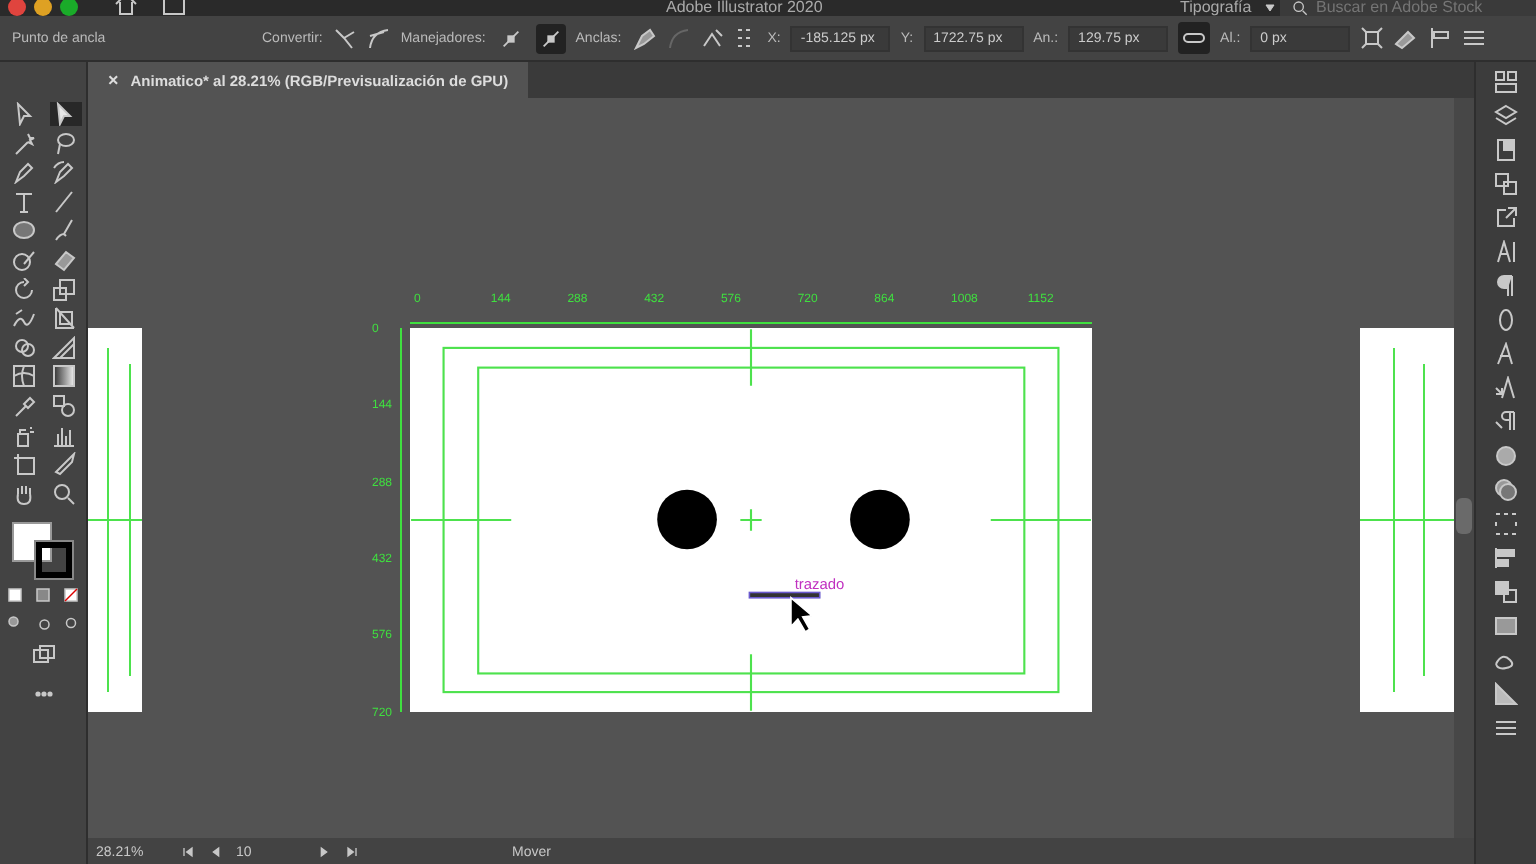 Image resolution: width=1536 pixels, height=864 pixels. What do you see at coordinates (23, 493) in the screenshot?
I see `hand-icon` at bounding box center [23, 493].